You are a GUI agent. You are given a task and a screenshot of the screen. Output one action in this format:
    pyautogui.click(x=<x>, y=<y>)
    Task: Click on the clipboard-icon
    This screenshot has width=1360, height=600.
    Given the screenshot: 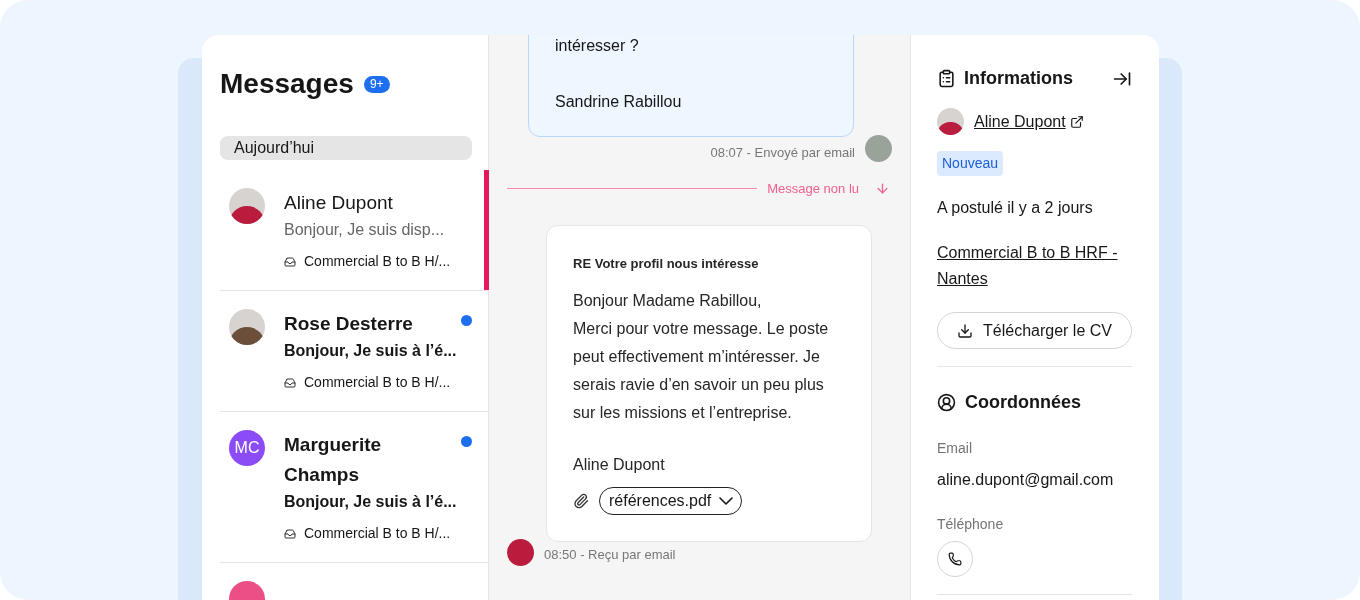 What is the action you would take?
    pyautogui.click(x=946, y=78)
    